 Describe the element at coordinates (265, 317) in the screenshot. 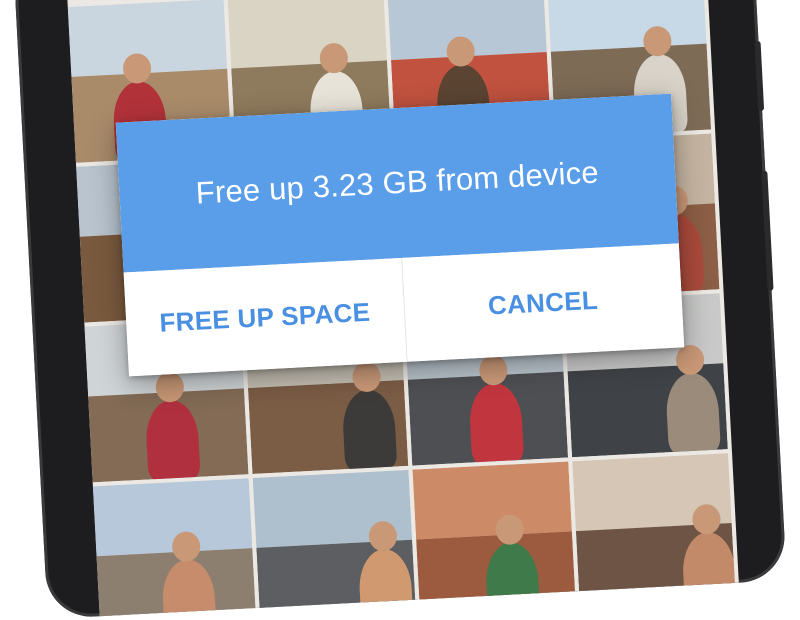

I see `free-up-space-button: FREE UP SPACE` at that location.